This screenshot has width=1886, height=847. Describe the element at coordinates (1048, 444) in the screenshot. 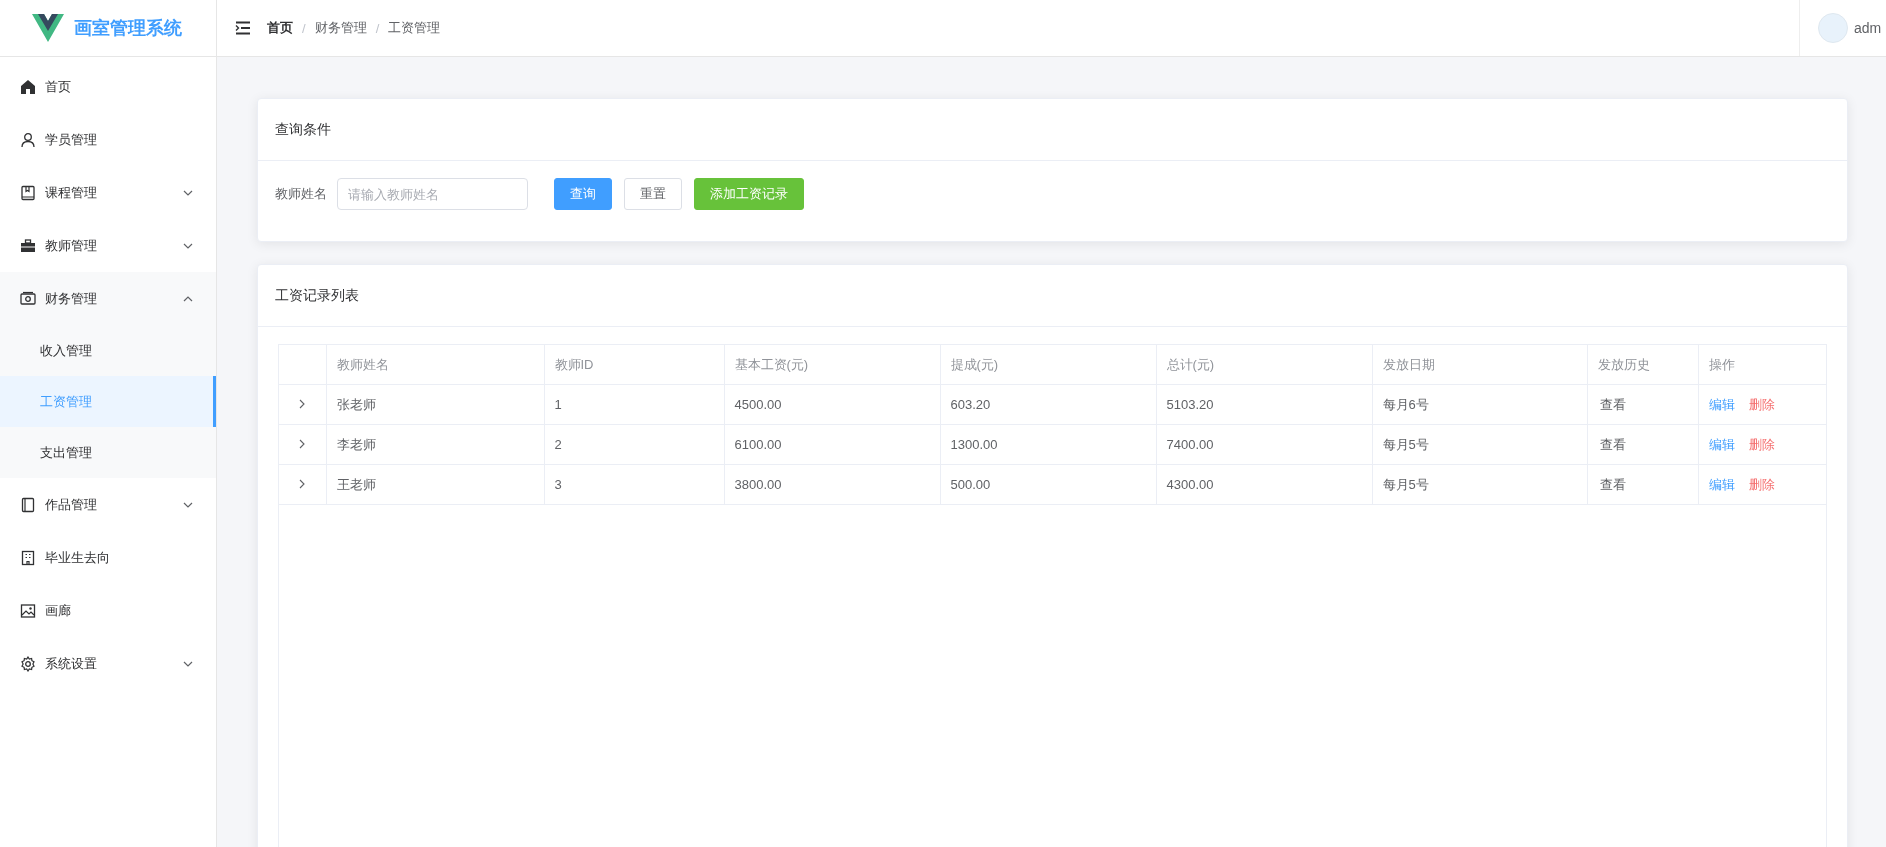

I see `table-cell: 1300.00` at that location.